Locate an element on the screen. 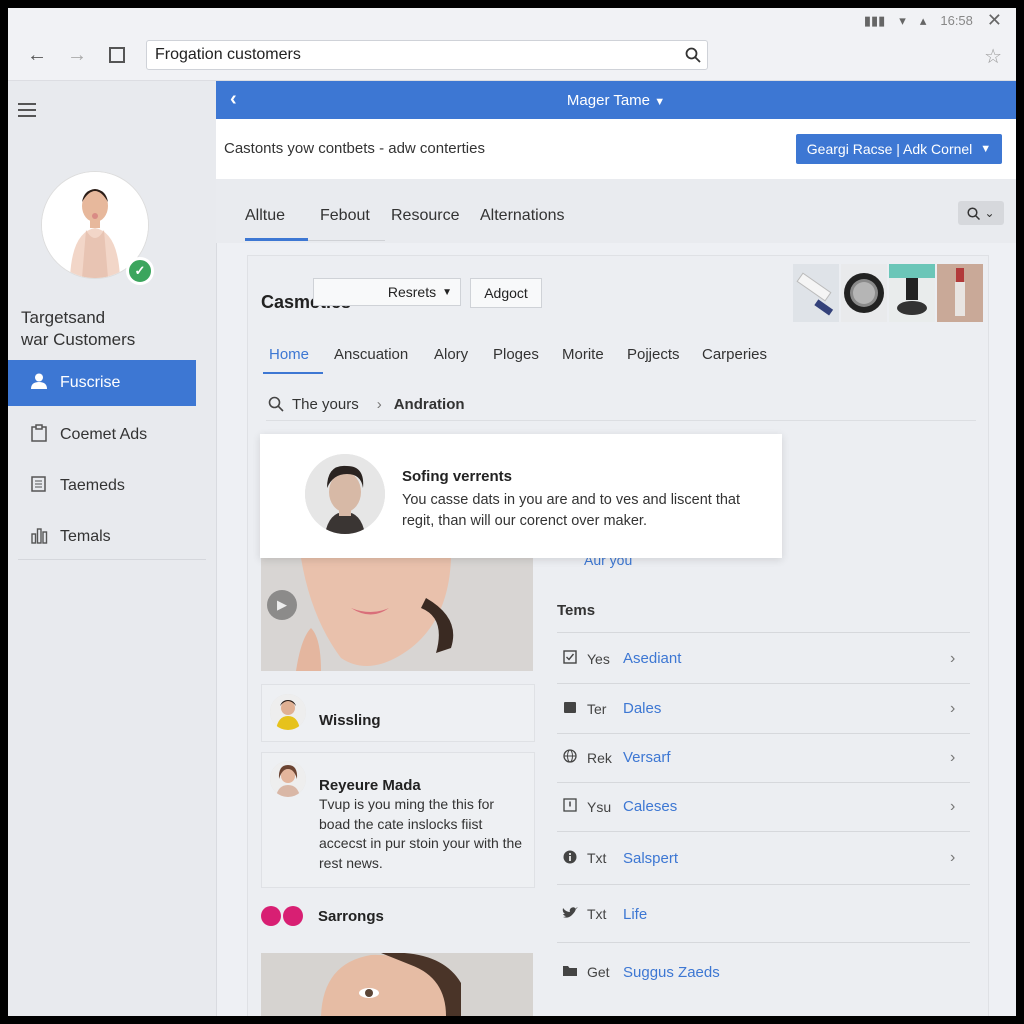 This screenshot has width=1024, height=1024. list-item-value: Versarf is located at coordinates (647, 757).